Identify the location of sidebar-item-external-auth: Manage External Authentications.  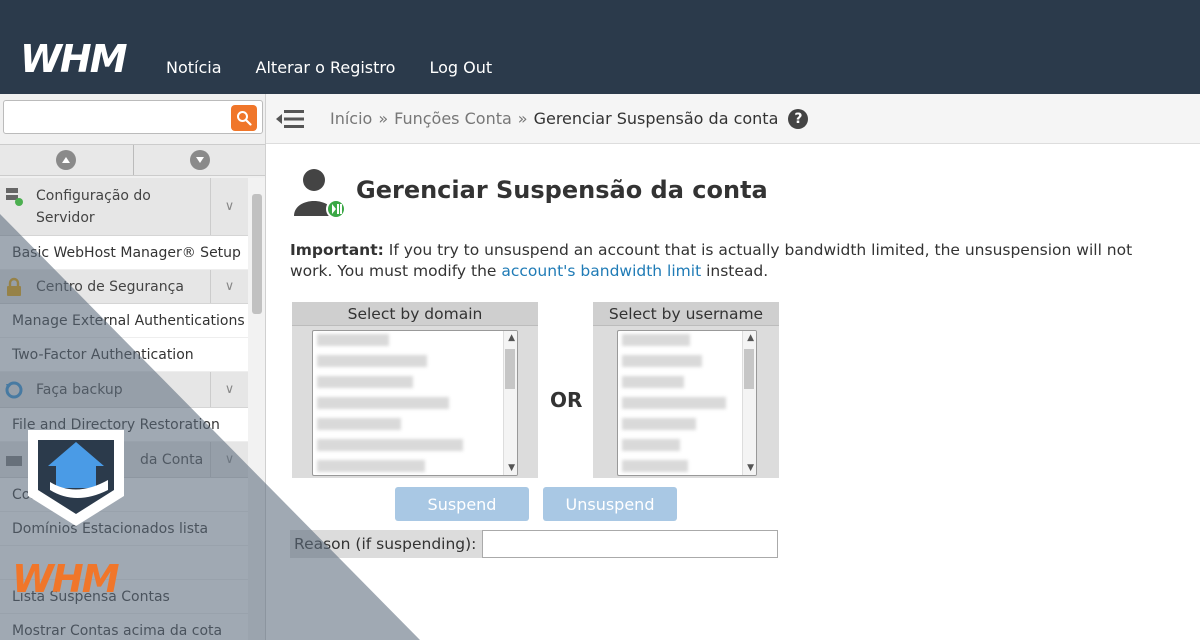
(124, 321).